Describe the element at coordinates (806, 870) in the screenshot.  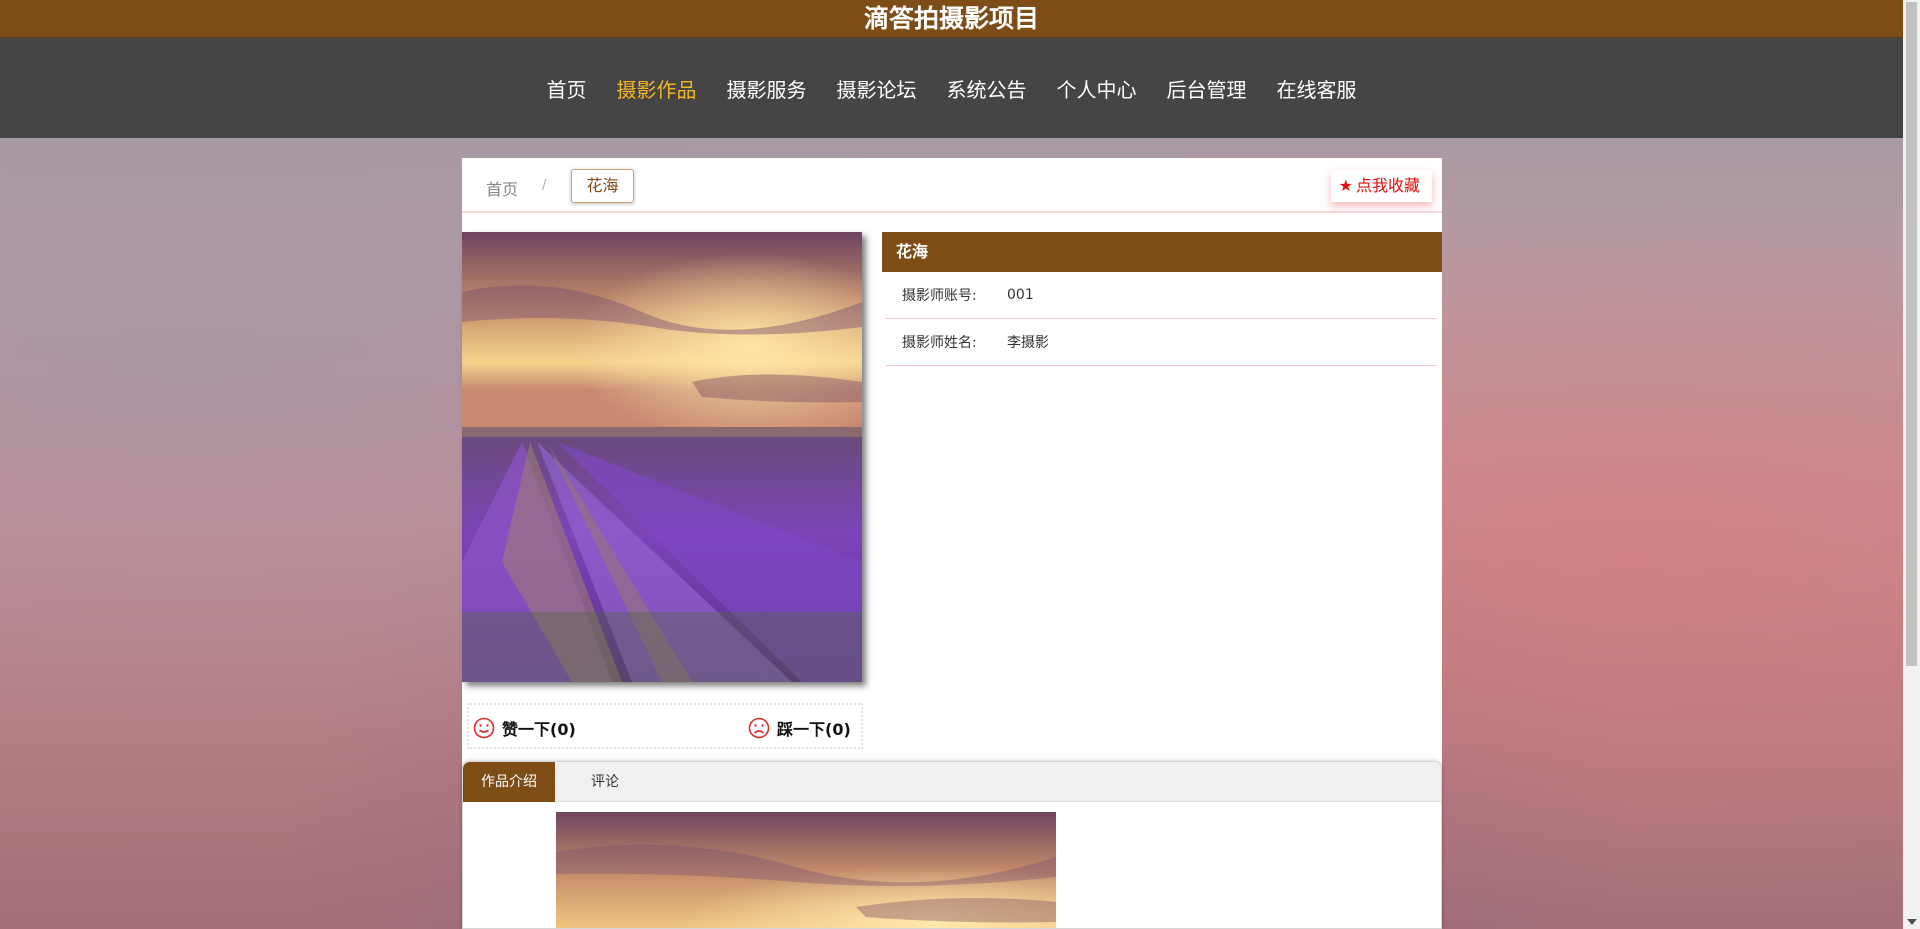
I see `intro-image` at that location.